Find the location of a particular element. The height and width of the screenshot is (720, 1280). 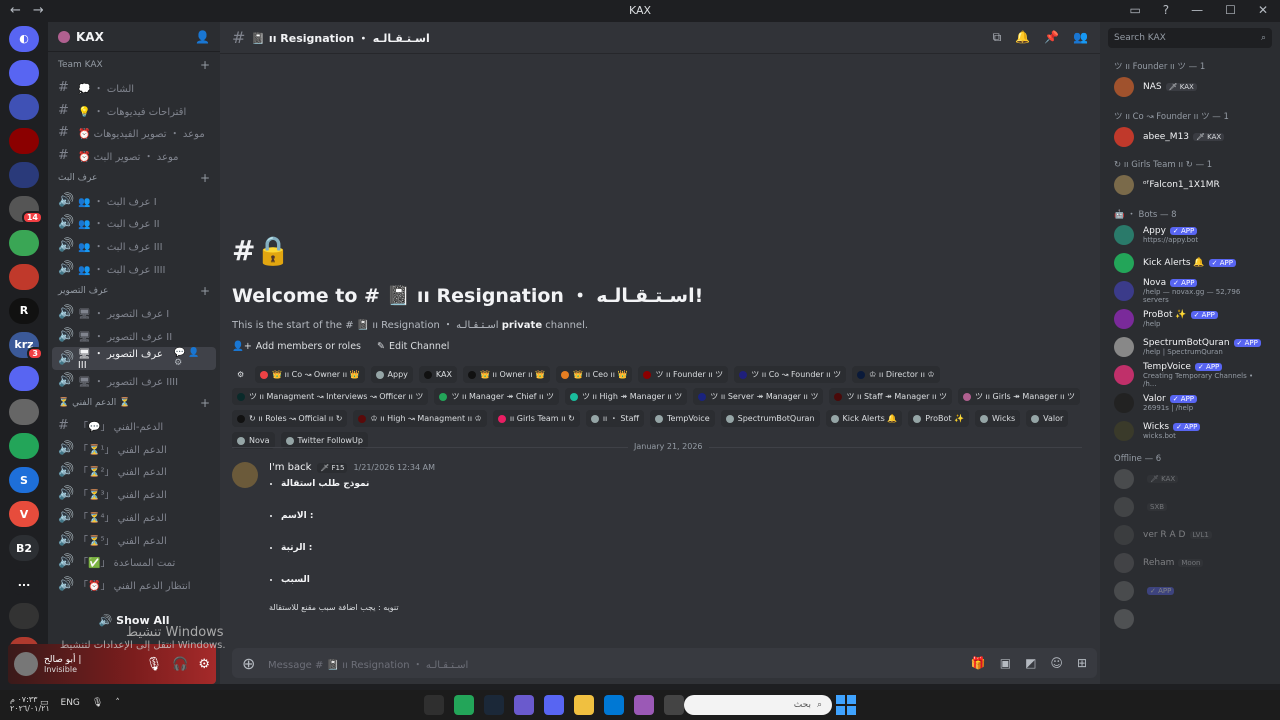

minimize-icon: — is located at coordinates (1197, 10).